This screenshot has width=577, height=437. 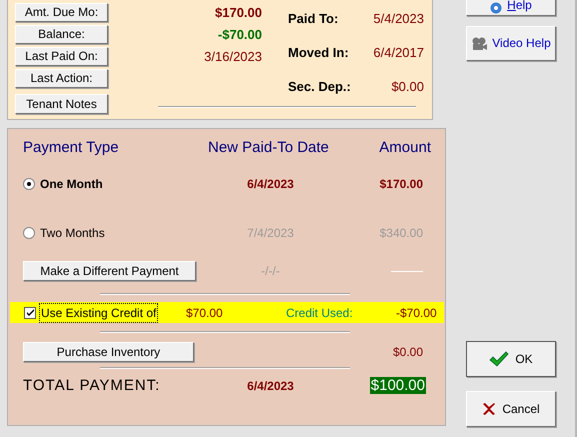 What do you see at coordinates (61, 34) in the screenshot?
I see `field-button: Balance:` at bounding box center [61, 34].